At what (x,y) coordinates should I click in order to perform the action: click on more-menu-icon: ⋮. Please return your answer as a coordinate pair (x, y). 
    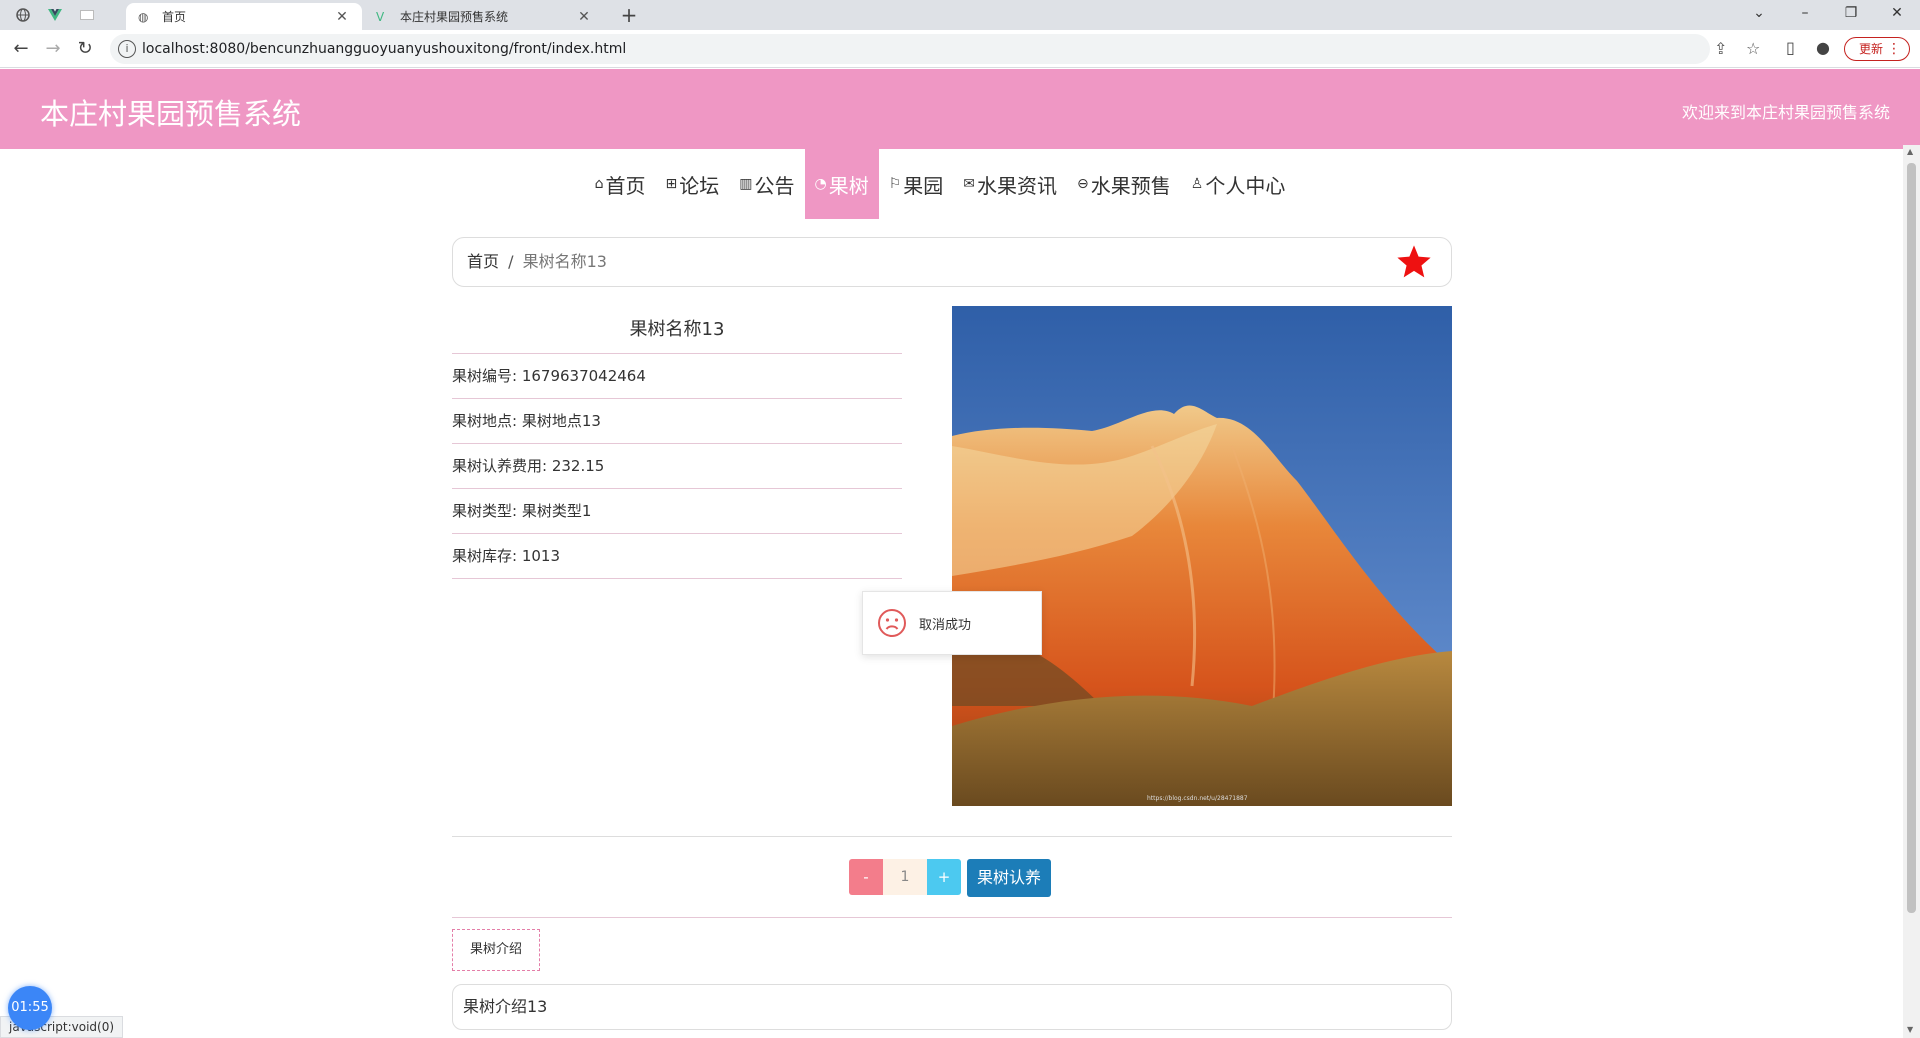
    Looking at the image, I should click on (1894, 49).